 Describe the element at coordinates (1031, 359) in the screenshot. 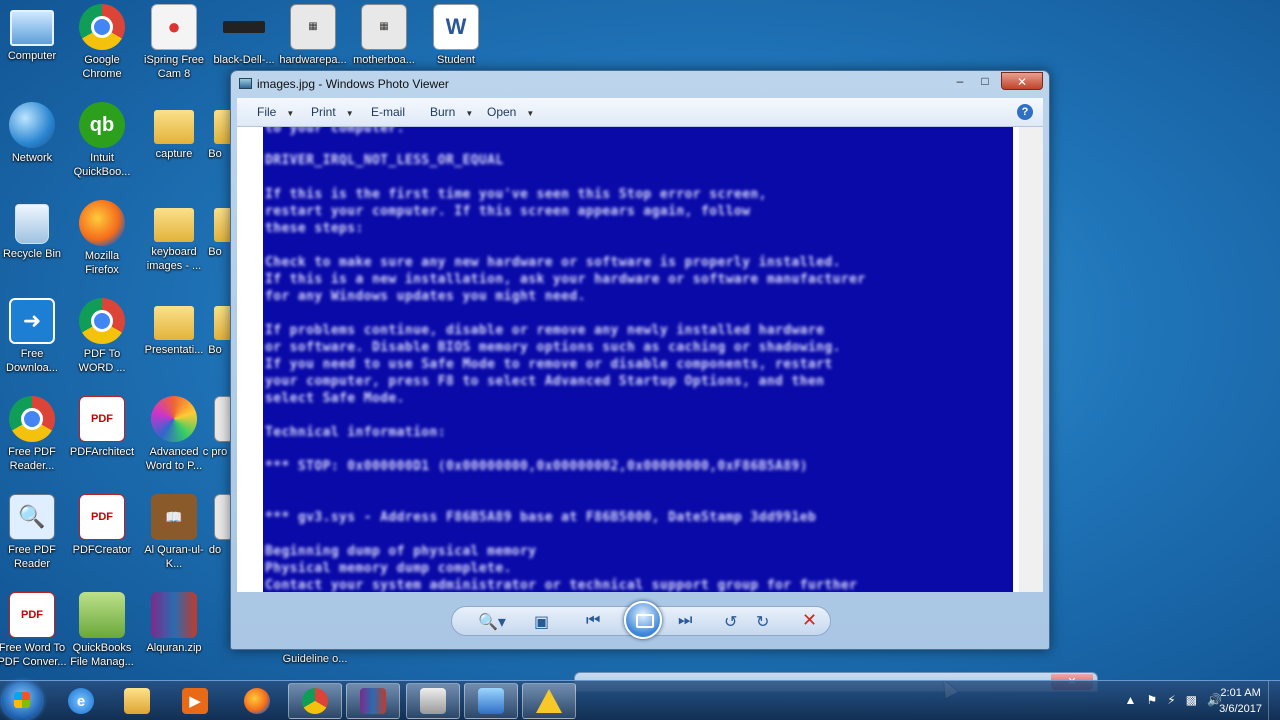

I see `viewer-side-panel` at that location.